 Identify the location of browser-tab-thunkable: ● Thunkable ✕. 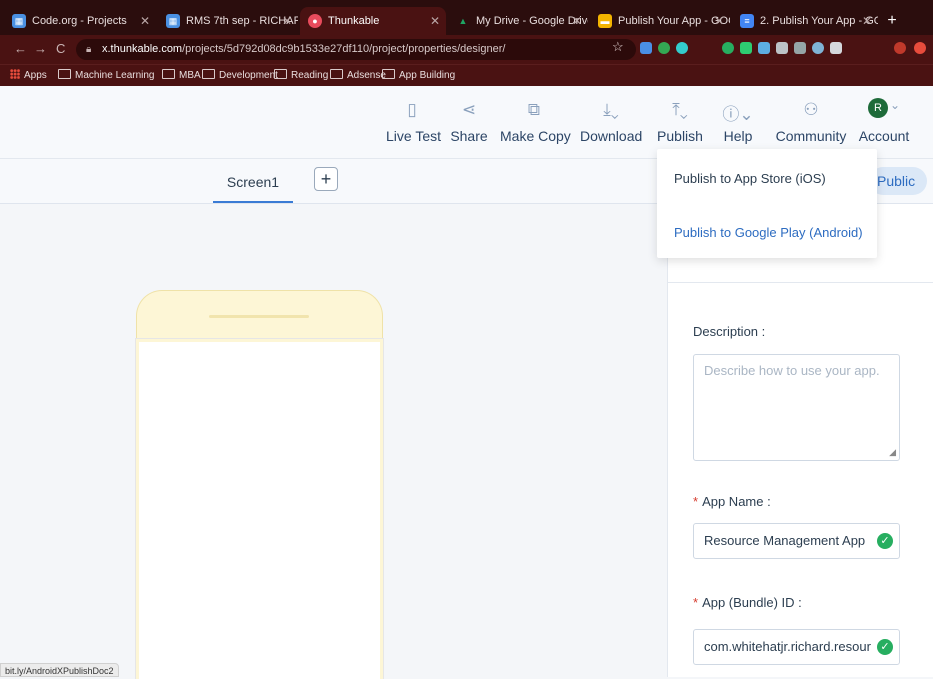
(373, 21).